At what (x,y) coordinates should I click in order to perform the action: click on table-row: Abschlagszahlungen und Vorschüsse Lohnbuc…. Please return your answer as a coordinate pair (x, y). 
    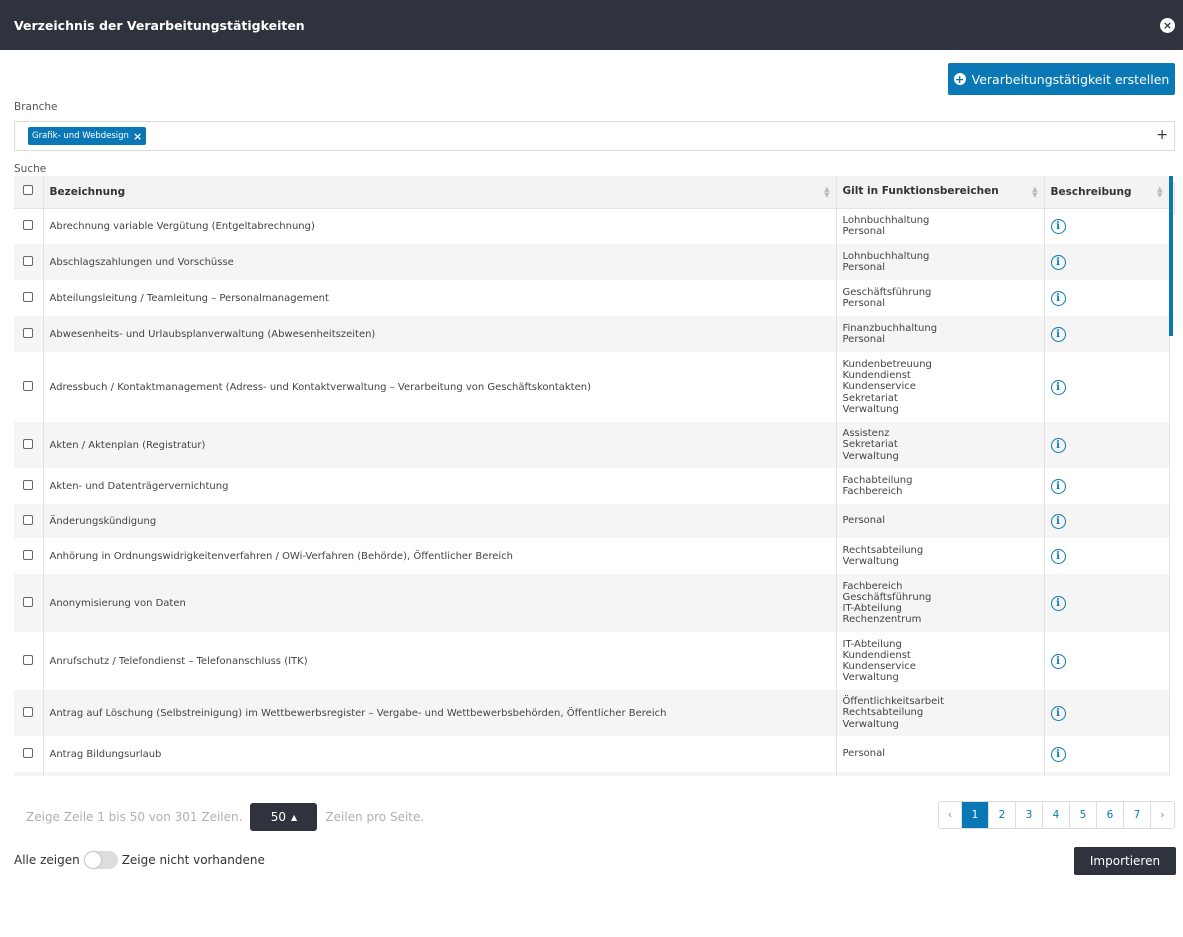
    Looking at the image, I should click on (592, 262).